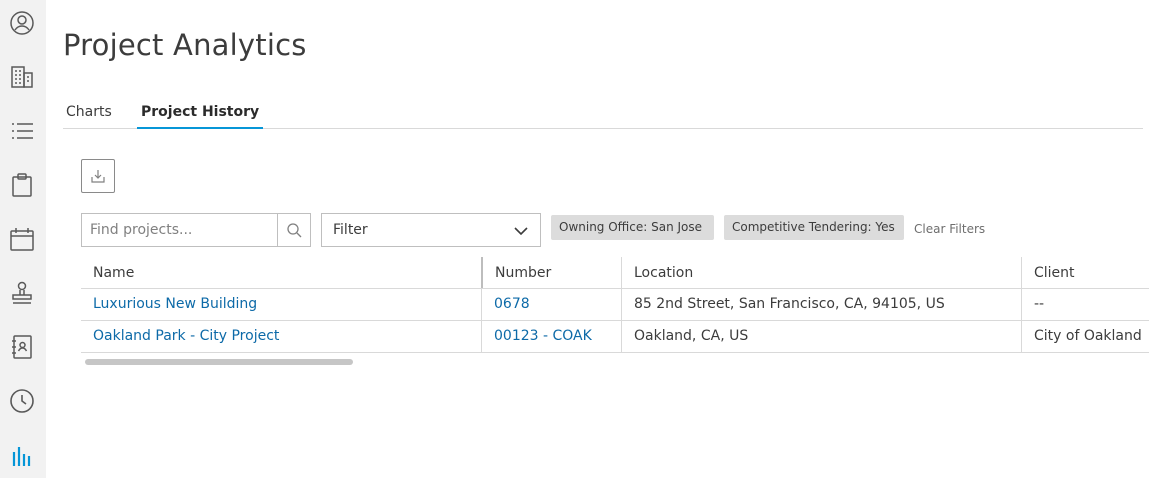  I want to click on chevron-down-icon, so click(521, 231).